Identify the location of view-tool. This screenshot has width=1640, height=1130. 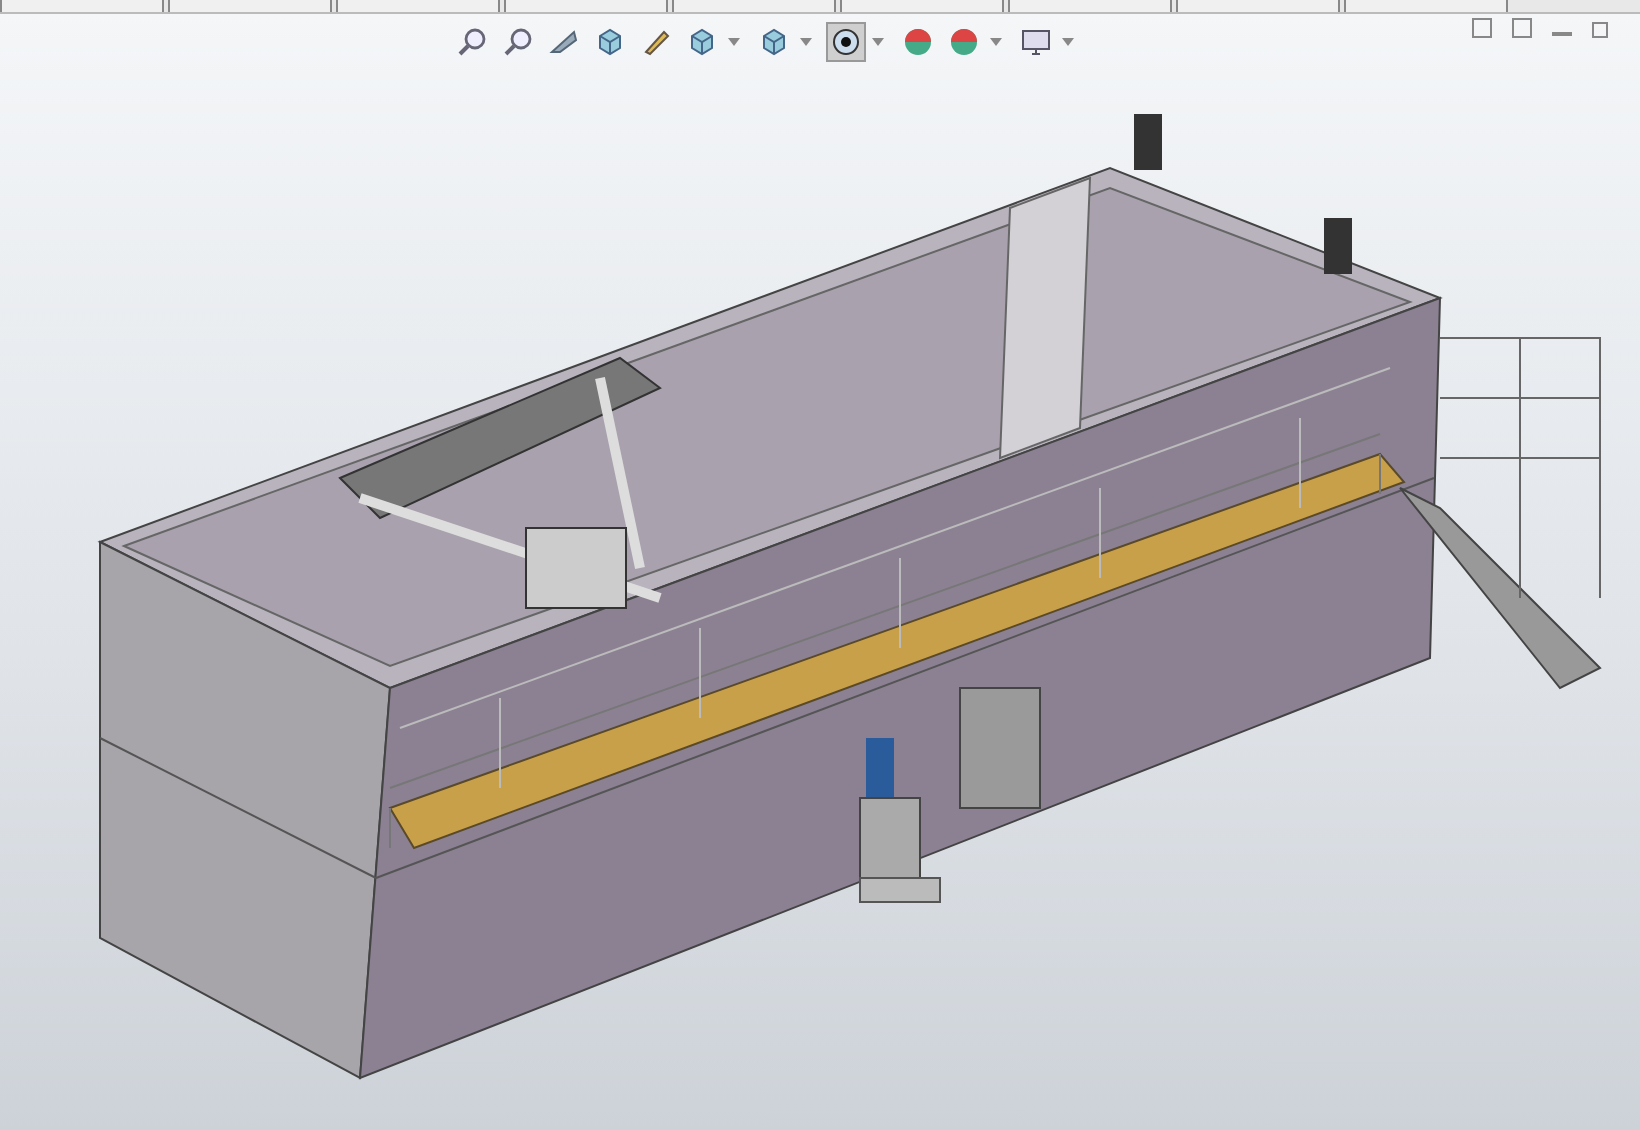
(846, 42).